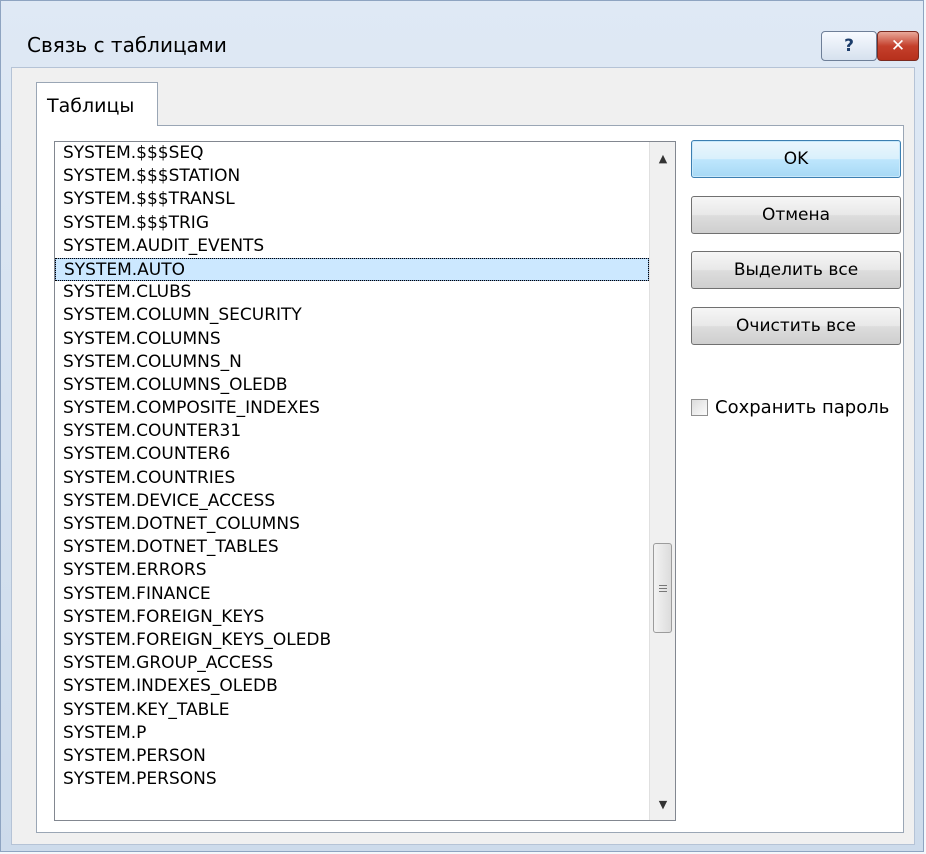 This screenshot has height=854, width=926. I want to click on title-bar: Связь с таблицами ? ✕, so click(462, 34).